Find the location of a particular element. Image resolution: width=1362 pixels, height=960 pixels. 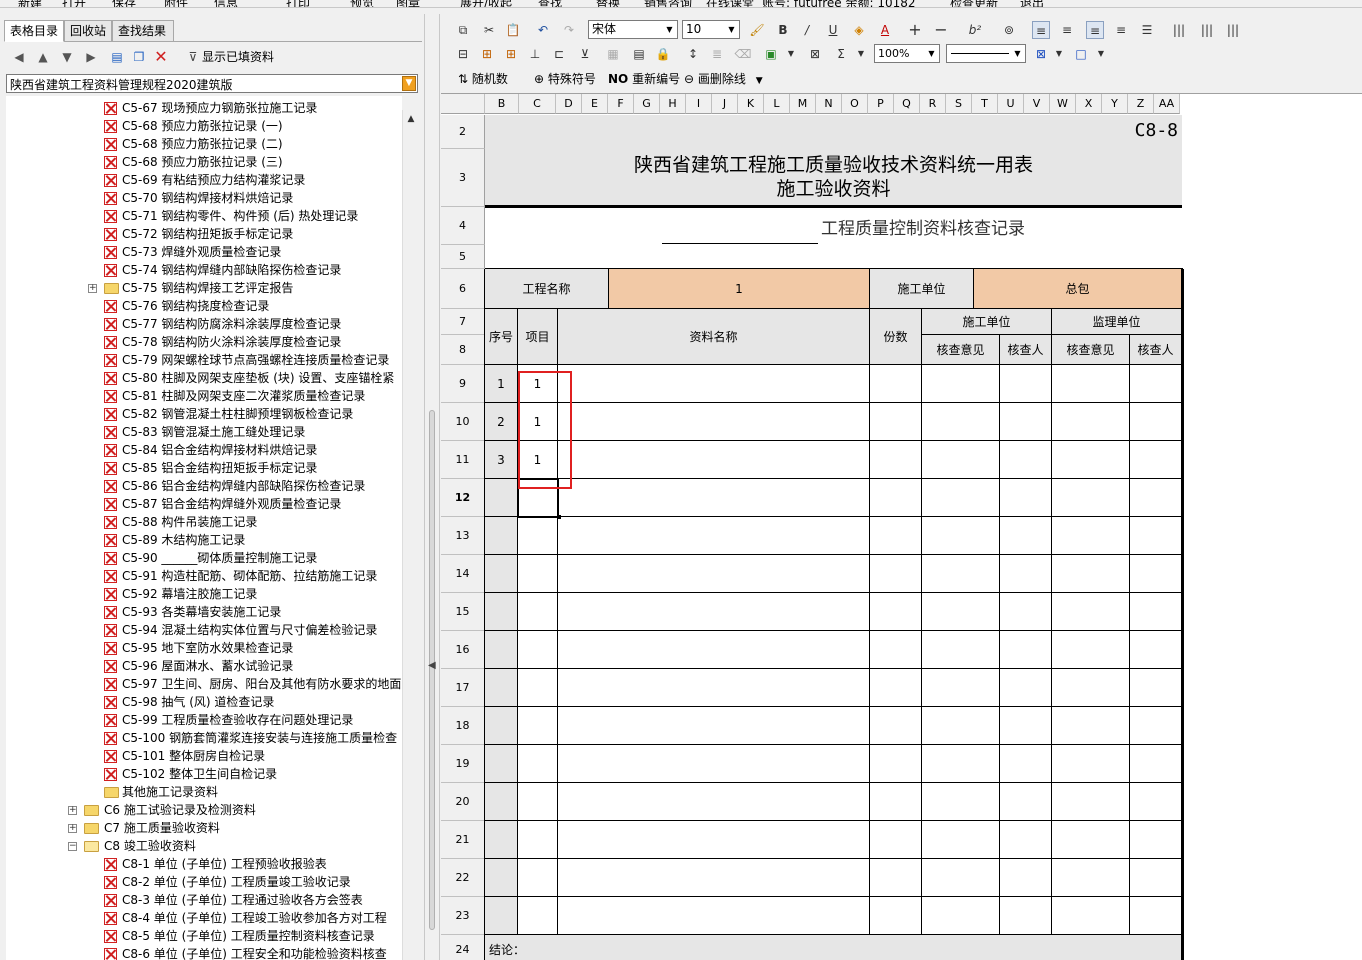

indent-icon: ≣ is located at coordinates (717, 54).